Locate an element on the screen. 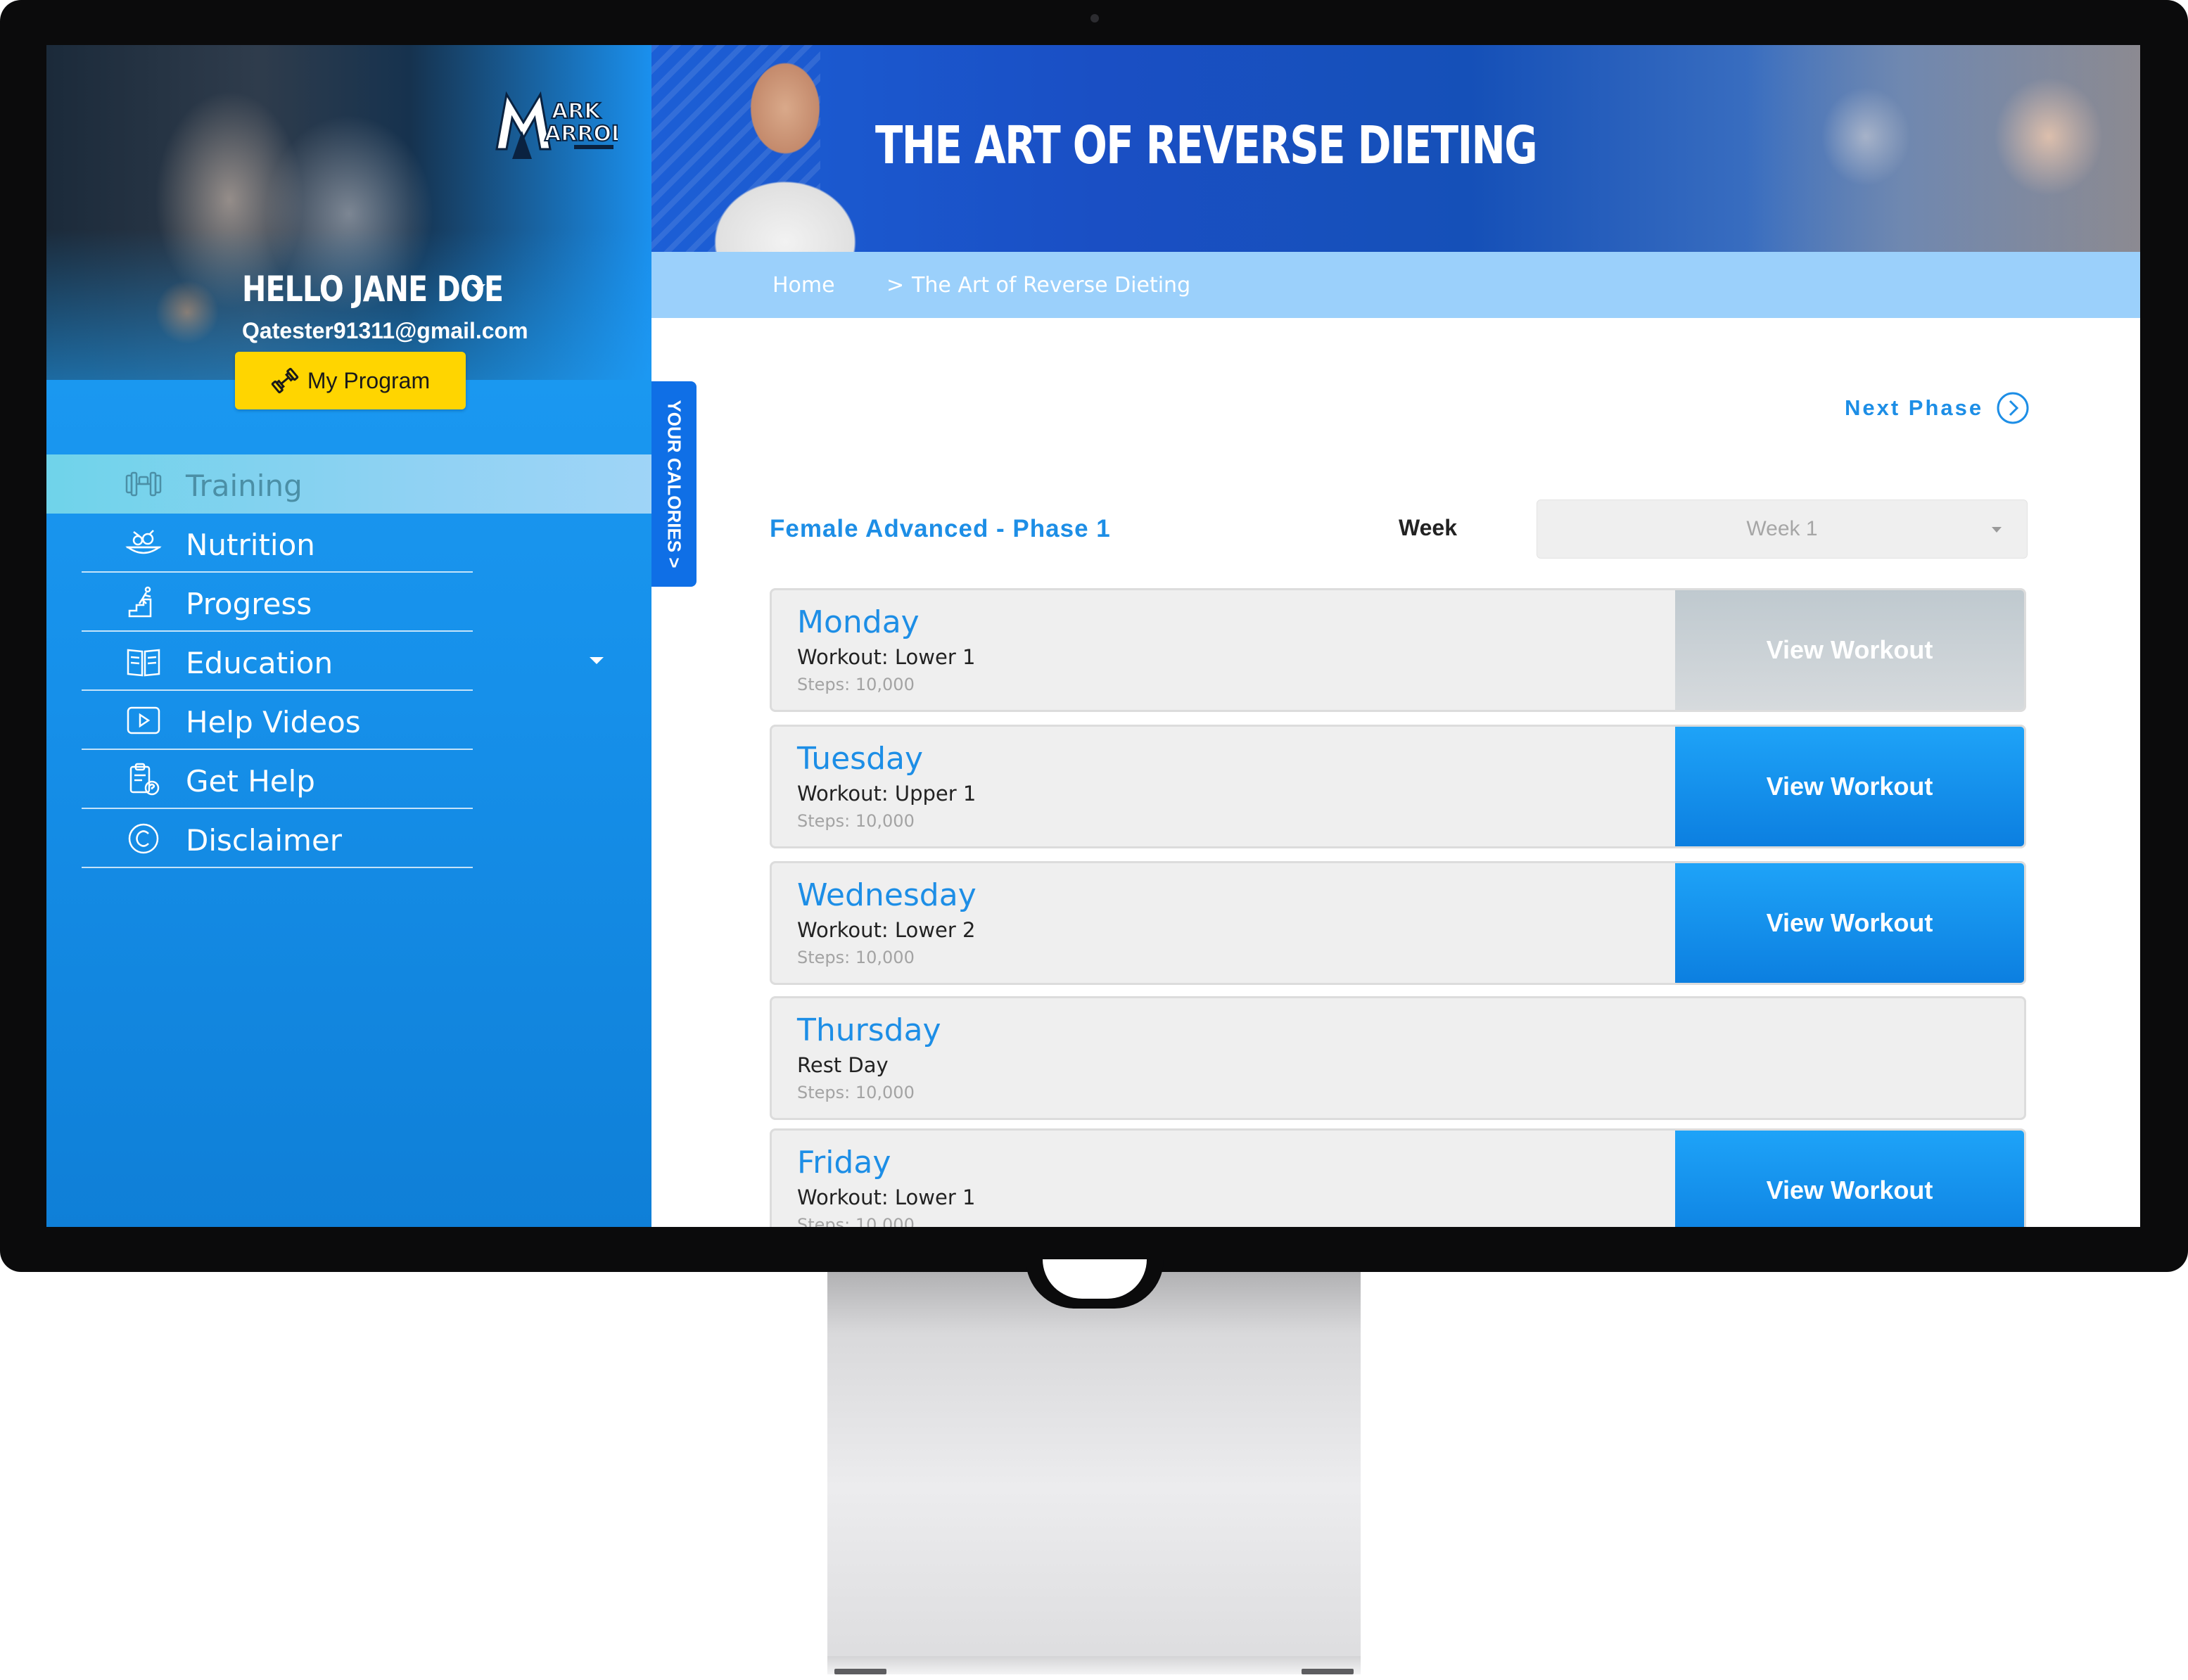 The image size is (2188, 1680). day-name: Monday is located at coordinates (858, 622).